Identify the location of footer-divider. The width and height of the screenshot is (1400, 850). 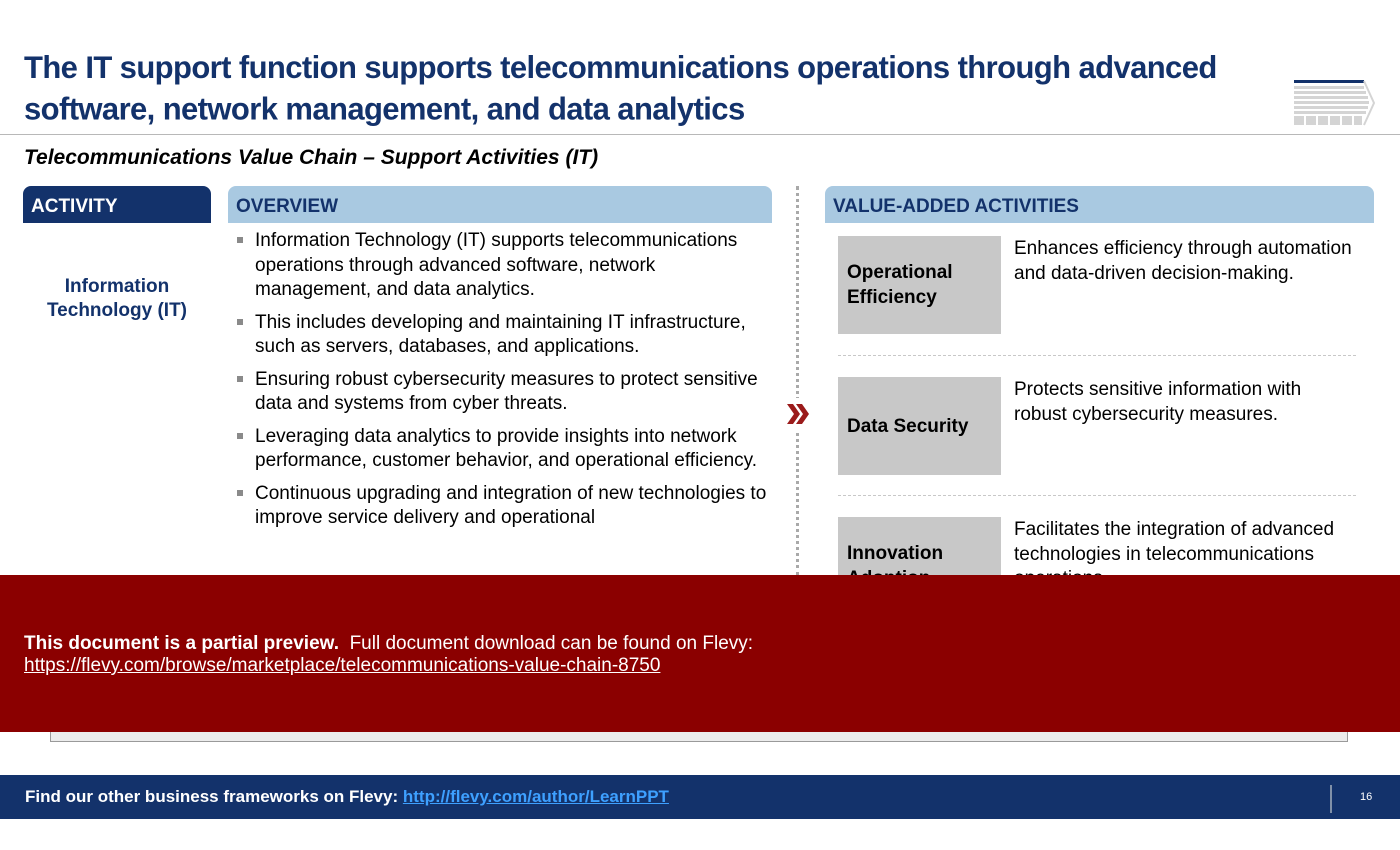
(1331, 799).